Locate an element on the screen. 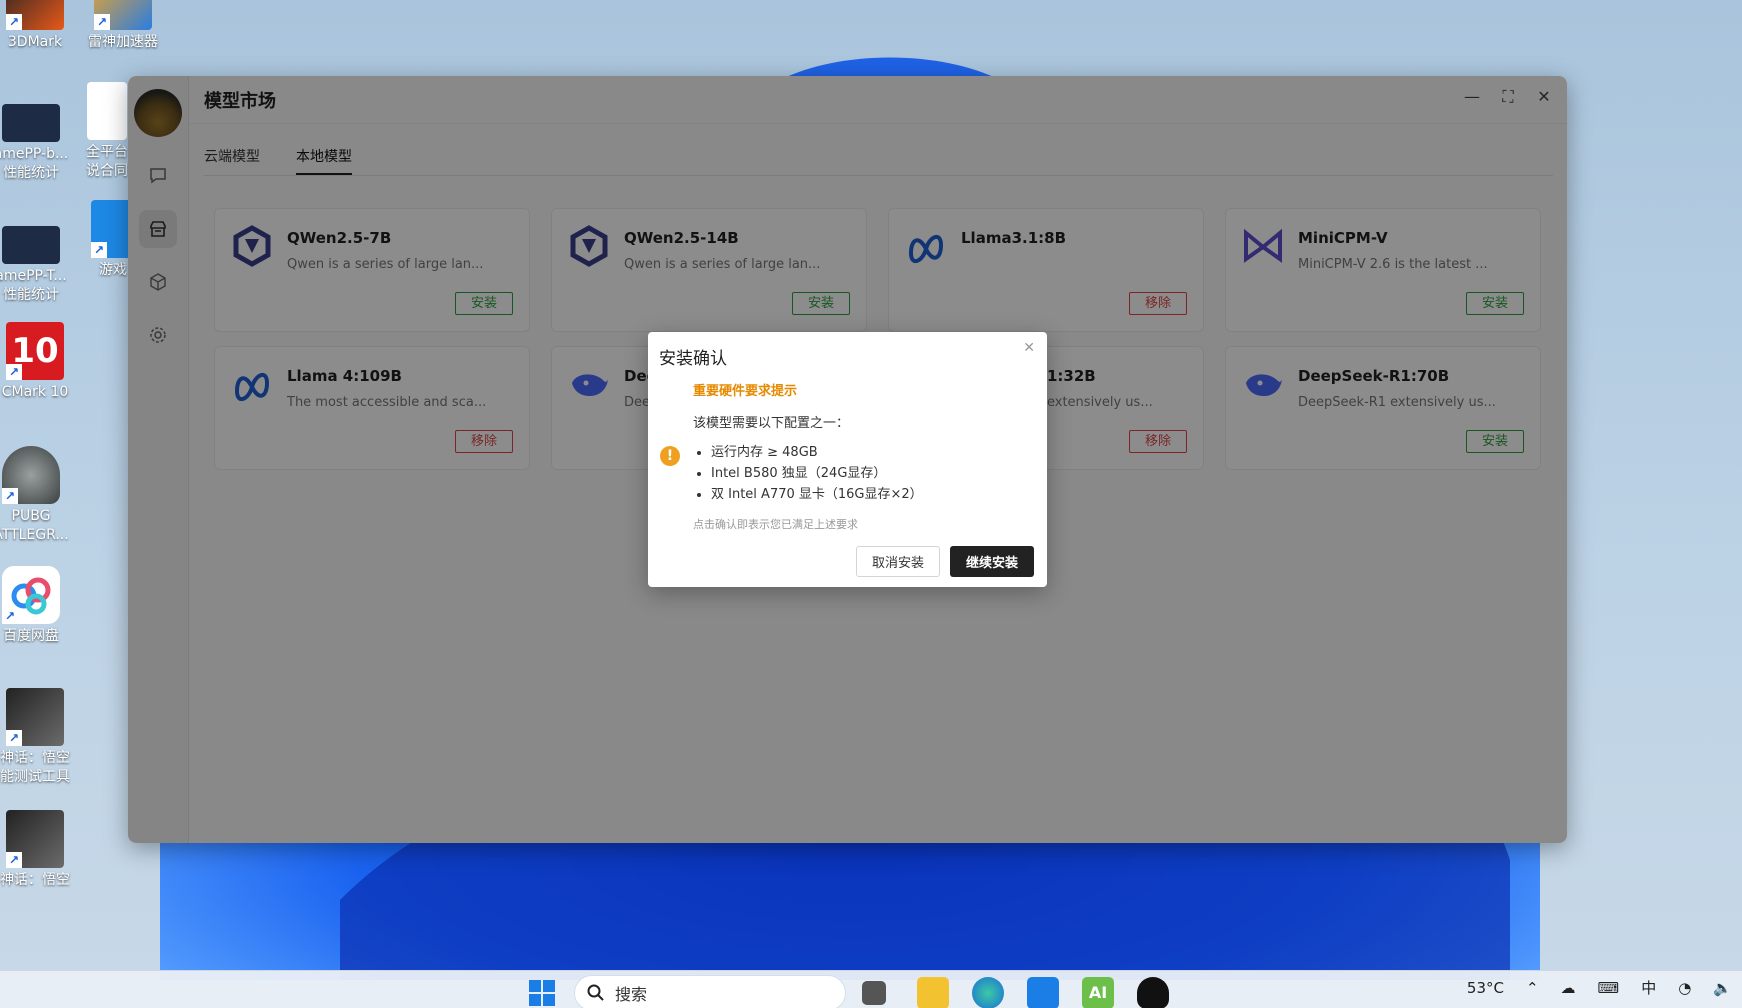  store-icon is located at coordinates (1043, 992).